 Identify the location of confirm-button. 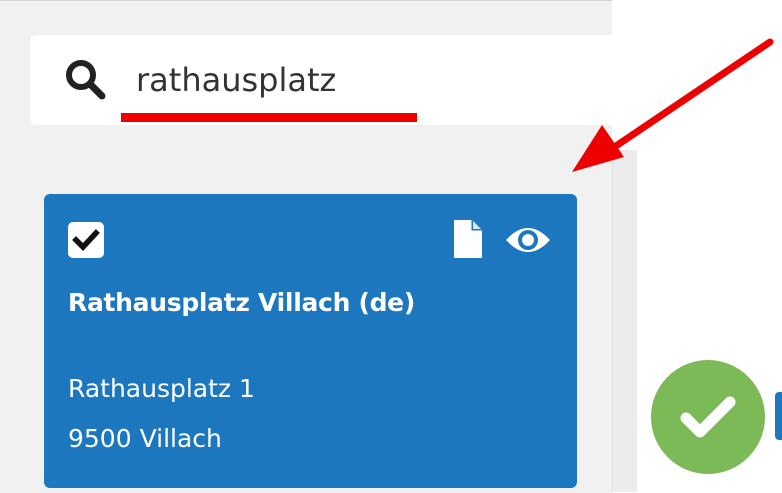
(708, 417).